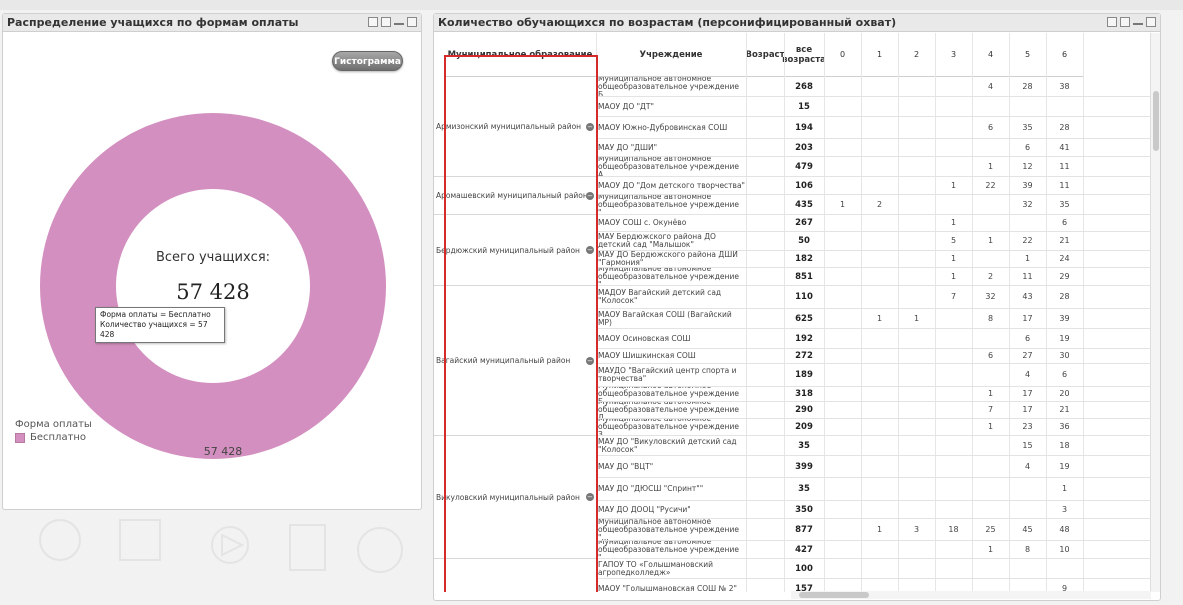 The image size is (1183, 605). I want to click on institution-cell: МАУ ДО "ДШИ", so click(671, 147).